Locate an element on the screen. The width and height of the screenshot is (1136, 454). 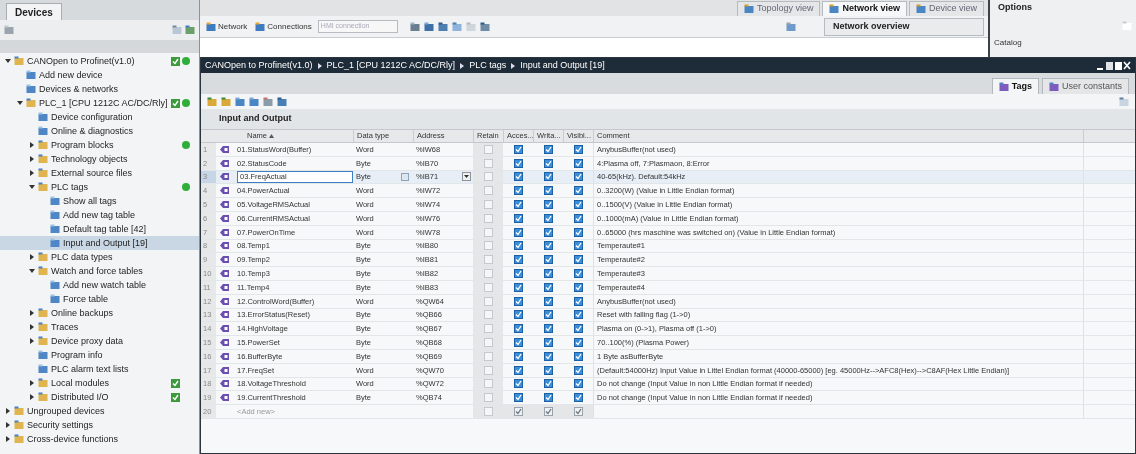
tree-row: PLC_1 [CPU 1212C AC/DC/Rly] is located at coordinates (99, 103).